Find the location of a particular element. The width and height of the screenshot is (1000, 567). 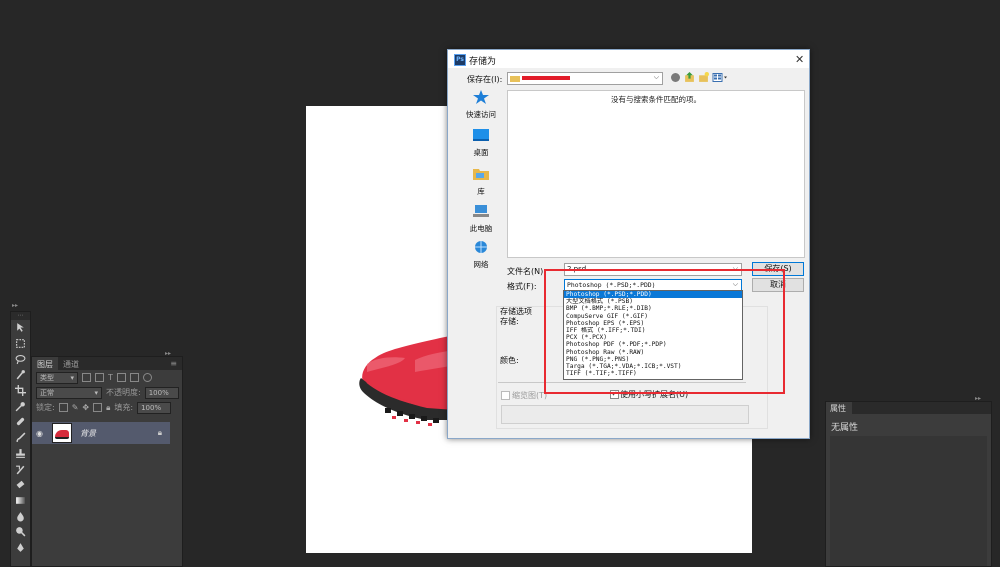

up-folder-icon is located at coordinates (689, 77).